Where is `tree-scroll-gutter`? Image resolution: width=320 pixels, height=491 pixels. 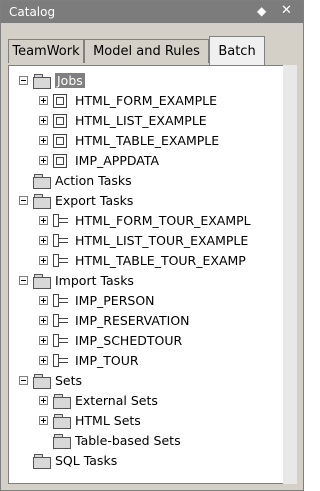
tree-scroll-gutter is located at coordinates (290, 274).